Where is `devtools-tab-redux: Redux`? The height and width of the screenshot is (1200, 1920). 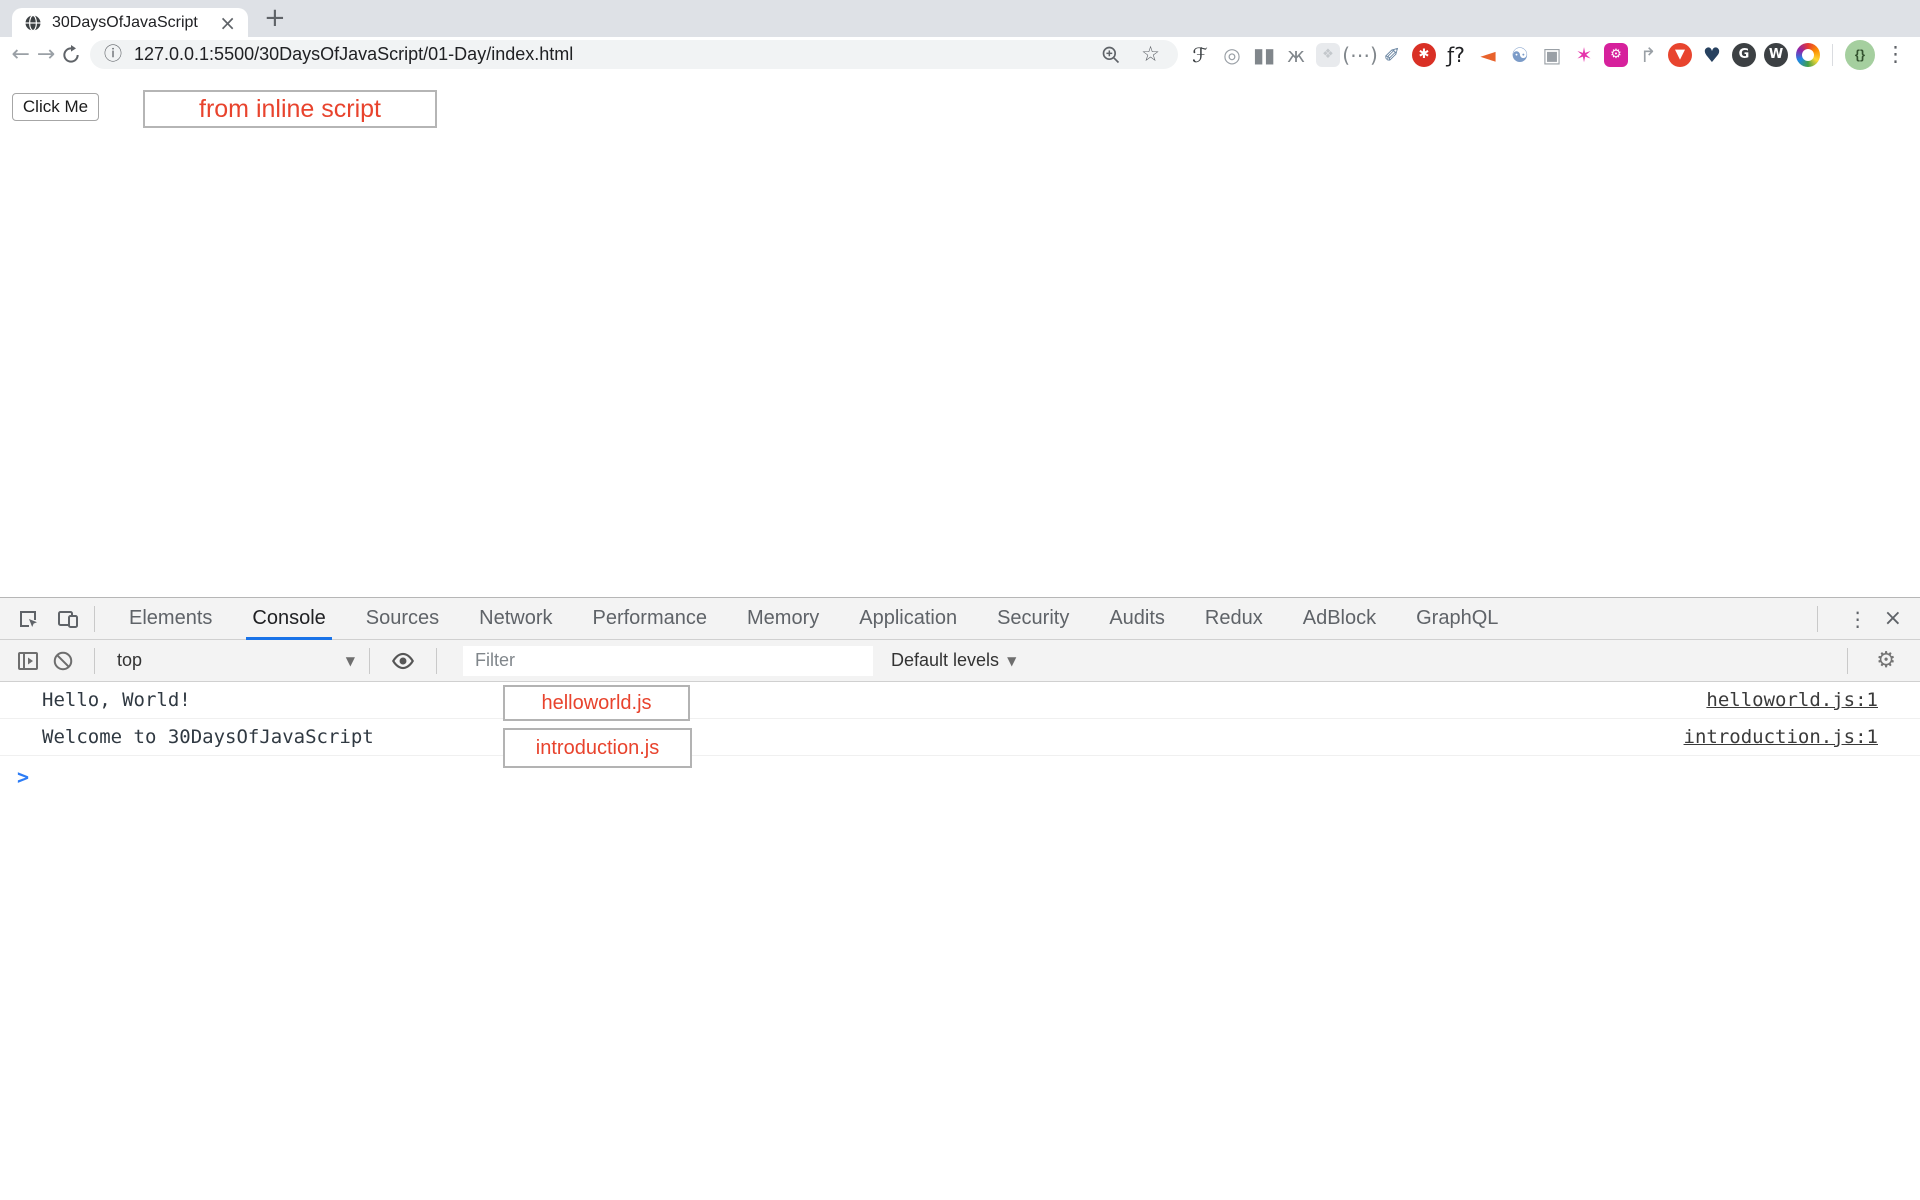 devtools-tab-redux: Redux is located at coordinates (1234, 619).